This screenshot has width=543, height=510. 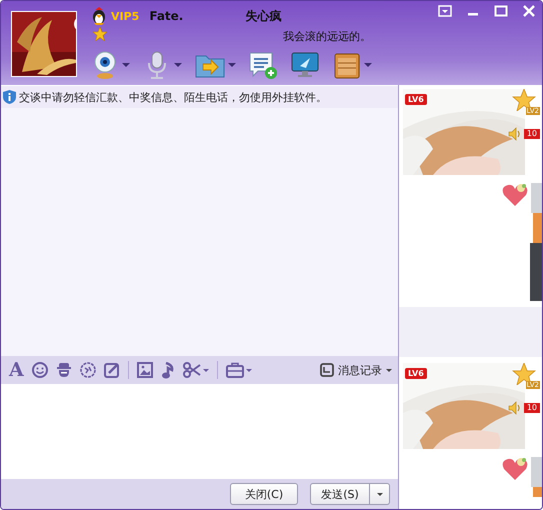 I want to click on message-input-field, so click(x=199, y=431).